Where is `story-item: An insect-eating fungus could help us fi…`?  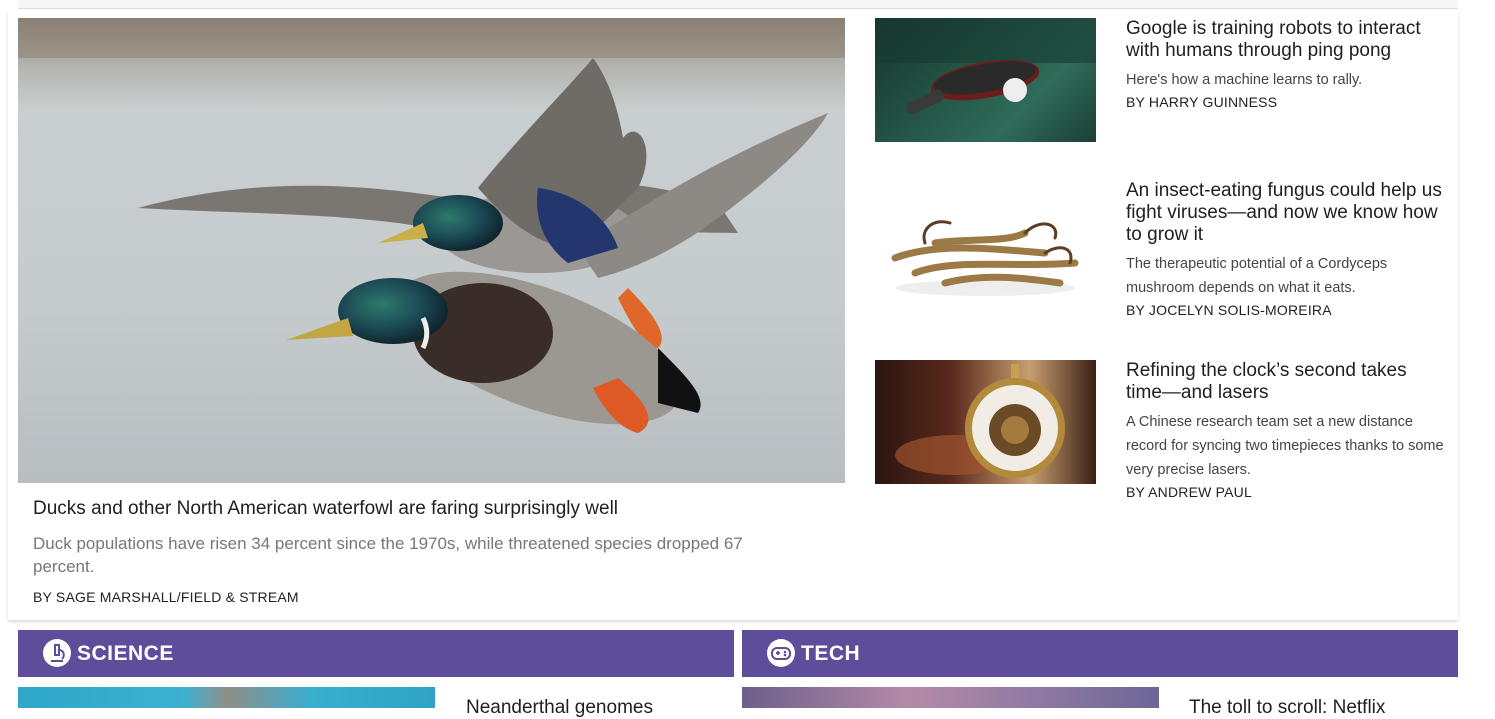
story-item: An insect-eating fungus could help us fi… is located at coordinates (1160, 255).